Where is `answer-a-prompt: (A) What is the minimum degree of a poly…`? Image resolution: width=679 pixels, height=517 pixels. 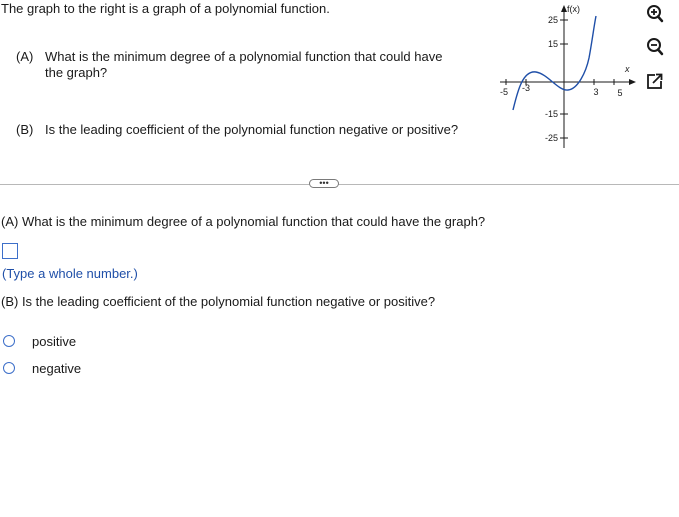
answer-a-prompt: (A) What is the minimum degree of a poly… is located at coordinates (243, 221).